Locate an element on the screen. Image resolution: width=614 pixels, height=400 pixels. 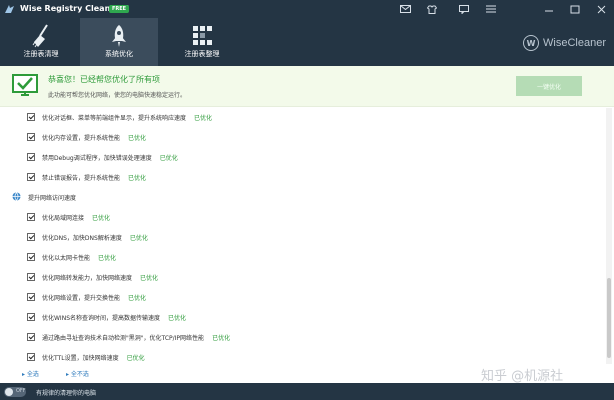
list-item: 优化DNS，加快DNS解析速度 已优化 is located at coordinates (300, 238).